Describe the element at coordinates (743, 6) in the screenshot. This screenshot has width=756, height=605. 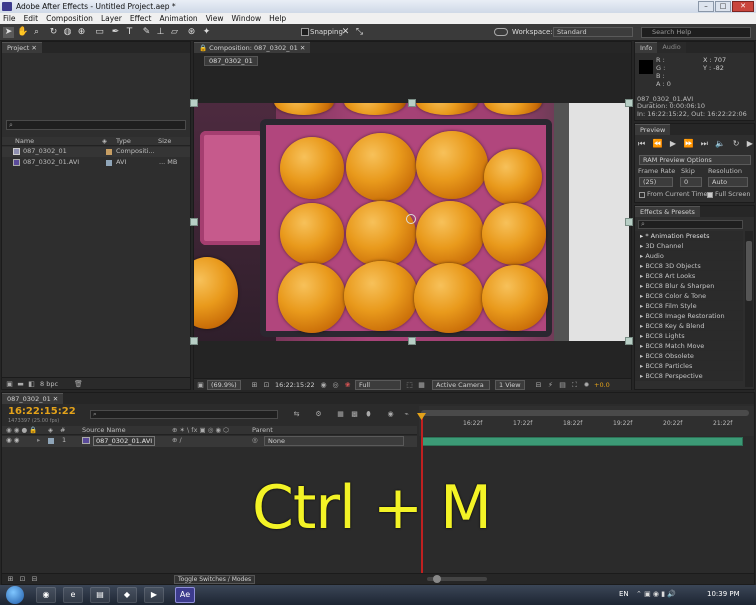
I see `close-button: ✕` at that location.